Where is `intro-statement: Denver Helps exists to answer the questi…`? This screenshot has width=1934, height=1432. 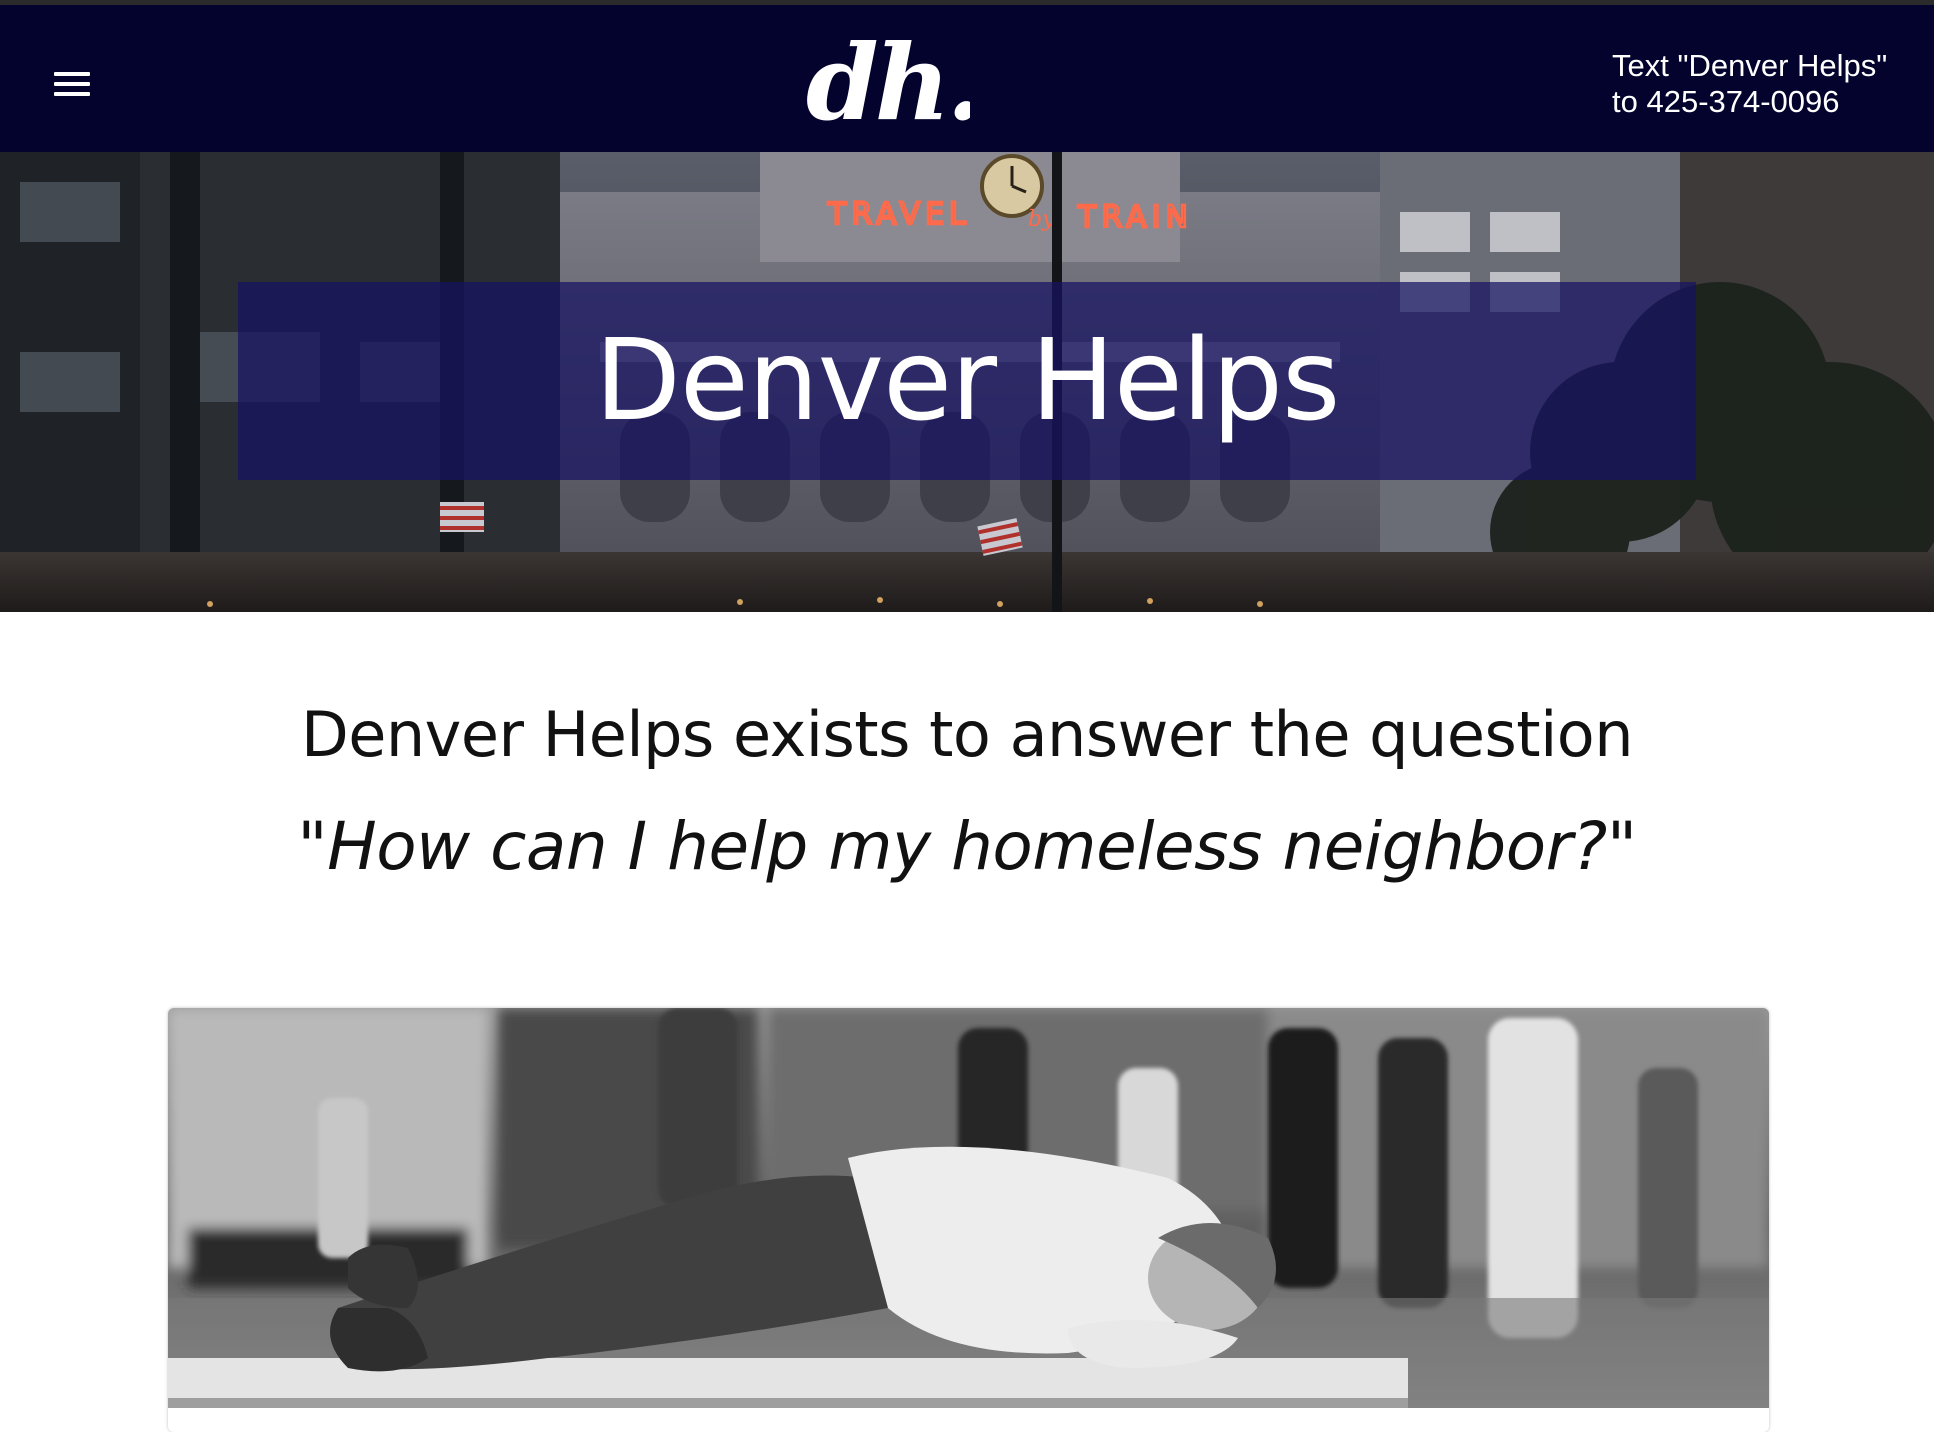
intro-statement: Denver Helps exists to answer the questi… is located at coordinates (967, 734).